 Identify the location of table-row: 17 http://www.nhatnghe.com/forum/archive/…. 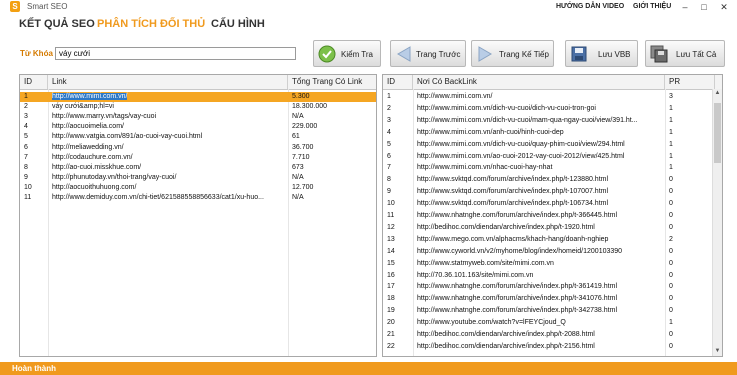
(548, 287).